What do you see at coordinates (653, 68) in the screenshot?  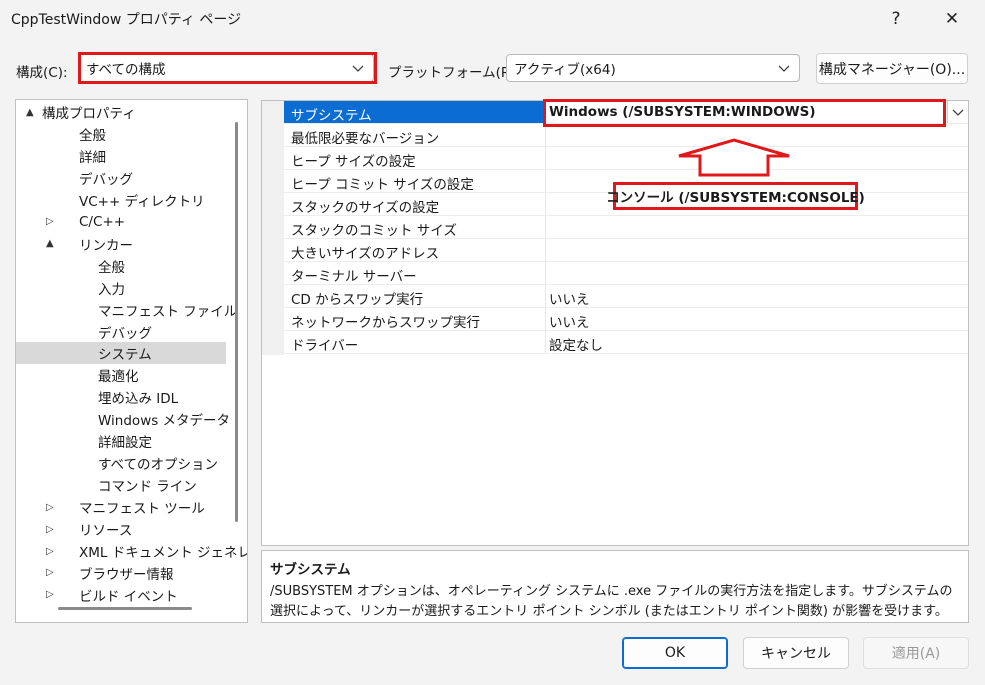 I see `platform-dropdown: アクティブ(x64)` at bounding box center [653, 68].